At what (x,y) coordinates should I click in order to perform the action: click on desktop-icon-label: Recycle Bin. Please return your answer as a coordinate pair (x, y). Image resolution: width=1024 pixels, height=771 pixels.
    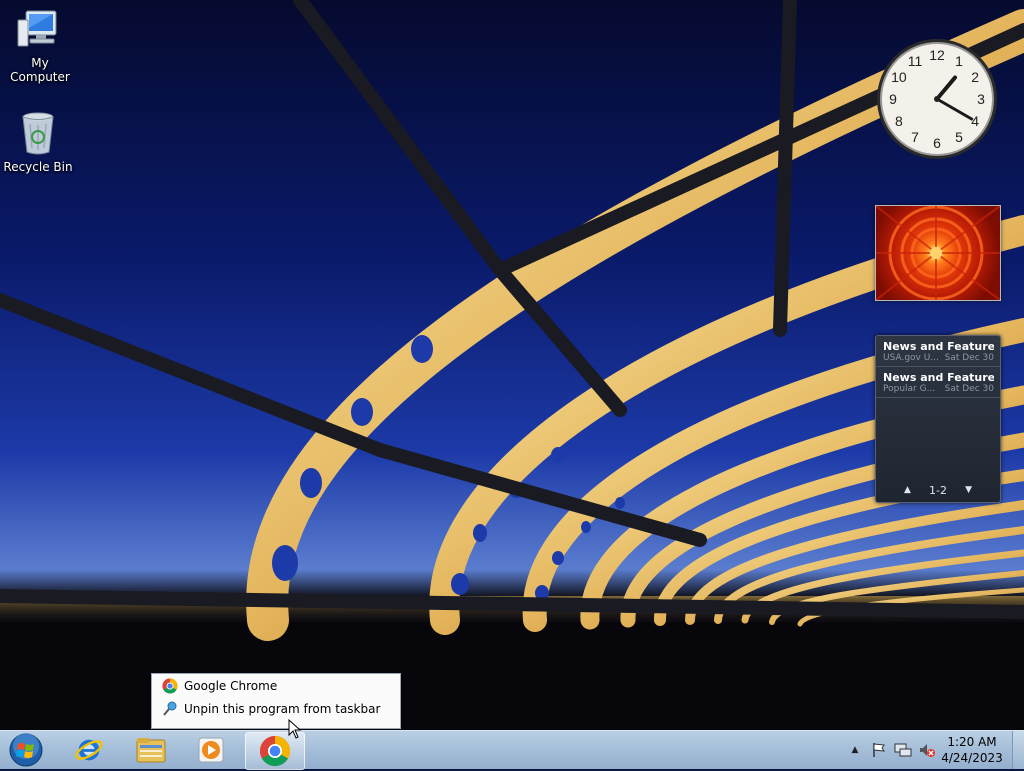
    Looking at the image, I should click on (38, 167).